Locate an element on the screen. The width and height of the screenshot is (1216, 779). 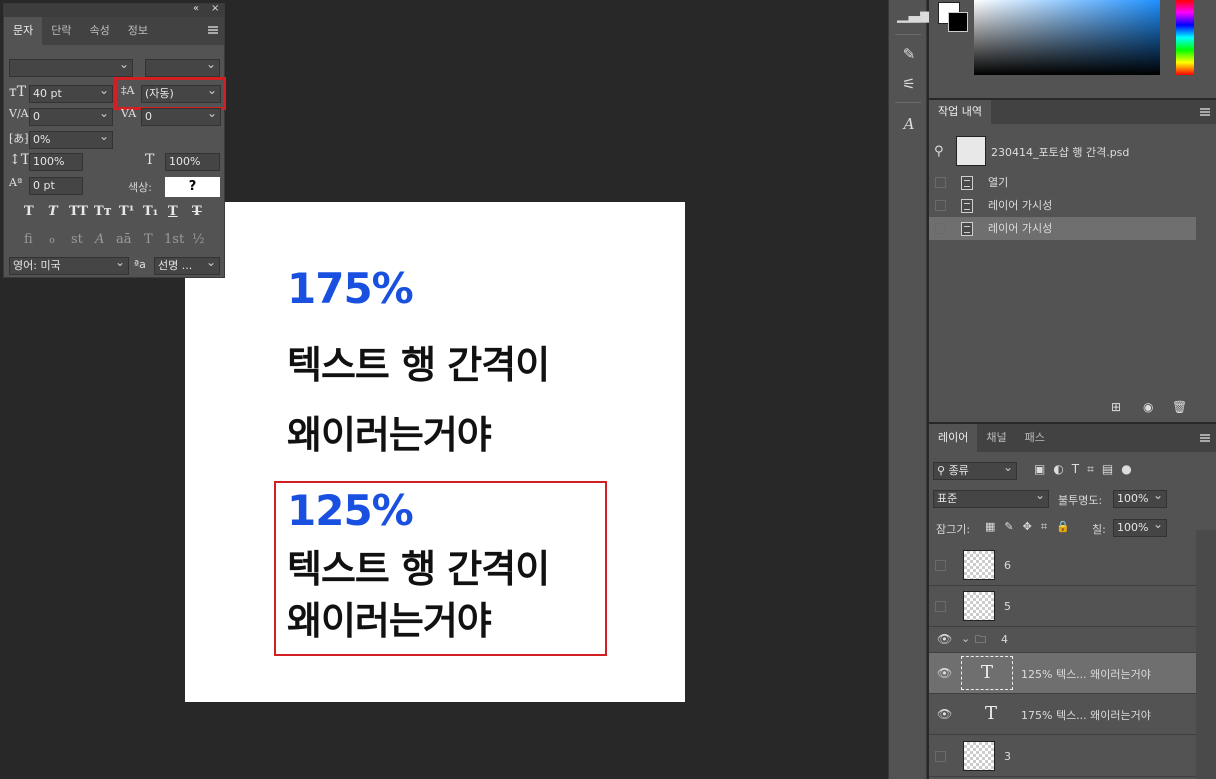
font-size-icon: ᴛT is located at coordinates (18, 92).